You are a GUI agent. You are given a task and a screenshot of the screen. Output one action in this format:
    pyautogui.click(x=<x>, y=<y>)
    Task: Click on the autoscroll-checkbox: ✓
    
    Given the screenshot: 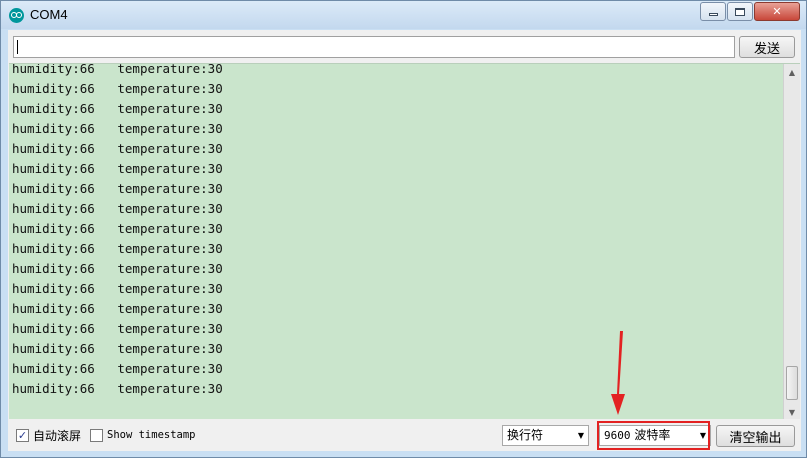 What is the action you would take?
    pyautogui.click(x=22, y=435)
    